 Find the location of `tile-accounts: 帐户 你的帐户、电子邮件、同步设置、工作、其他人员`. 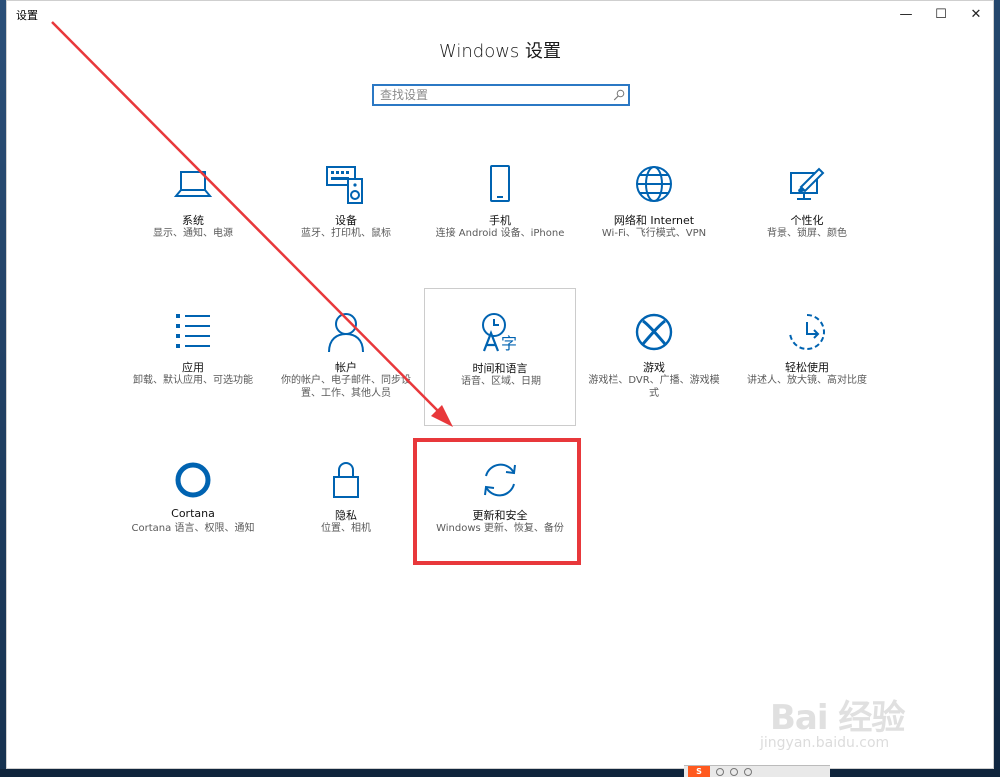

tile-accounts: 帐户 你的帐户、电子邮件、同步设置、工作、其他人员 is located at coordinates (346, 357).